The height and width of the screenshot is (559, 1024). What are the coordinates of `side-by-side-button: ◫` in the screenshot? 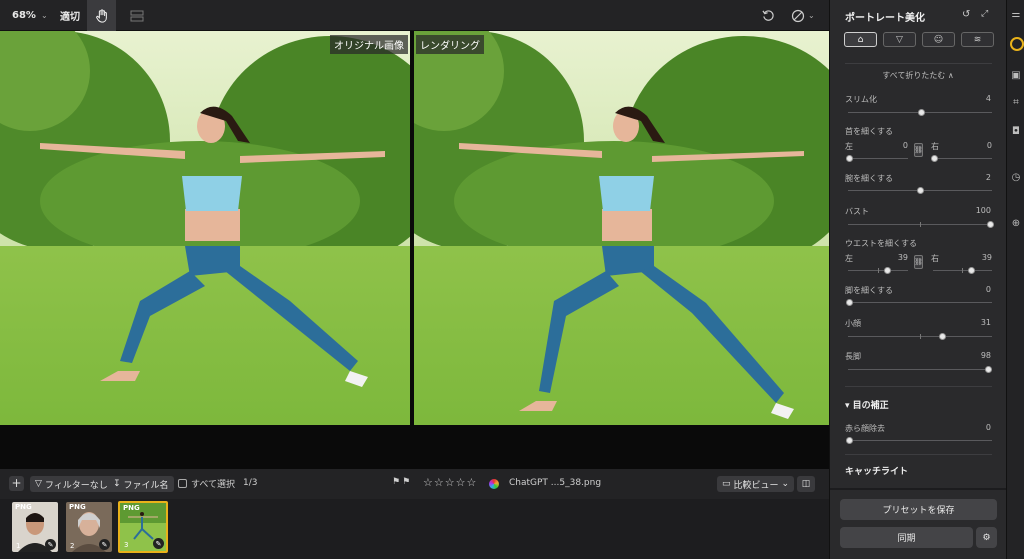 It's located at (806, 484).